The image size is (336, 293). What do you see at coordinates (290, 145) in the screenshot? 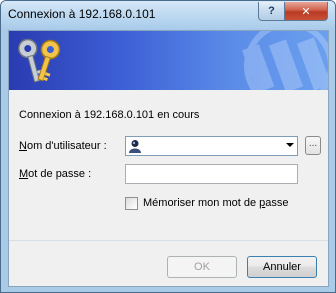
I see `chevron-down-icon` at bounding box center [290, 145].